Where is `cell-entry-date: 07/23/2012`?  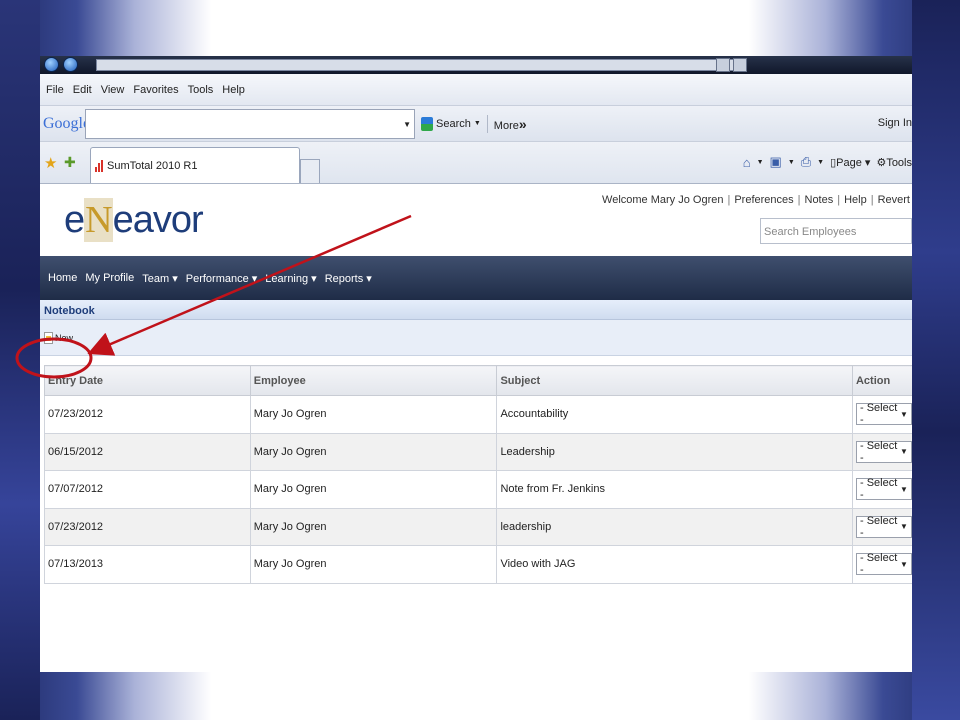
cell-entry-date: 07/23/2012 is located at coordinates (147, 414).